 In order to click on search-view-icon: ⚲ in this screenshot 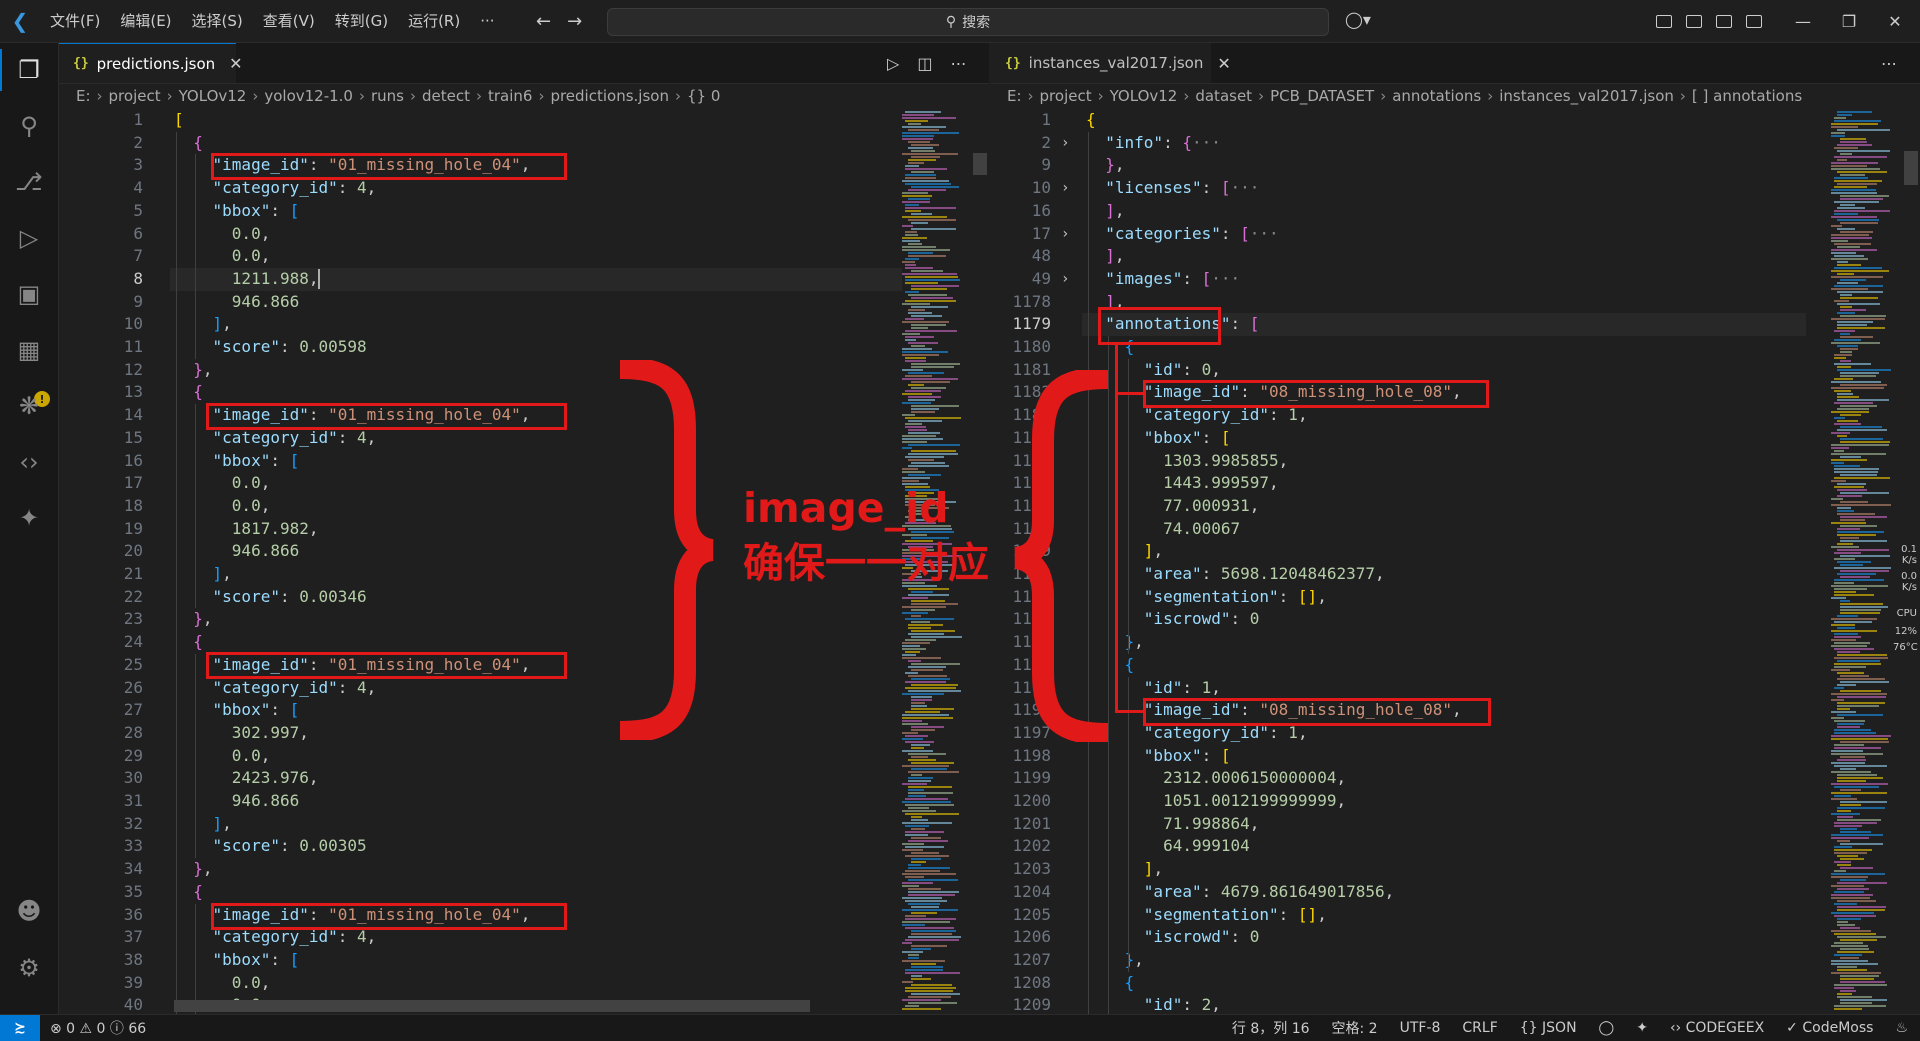, I will do `click(29, 126)`.